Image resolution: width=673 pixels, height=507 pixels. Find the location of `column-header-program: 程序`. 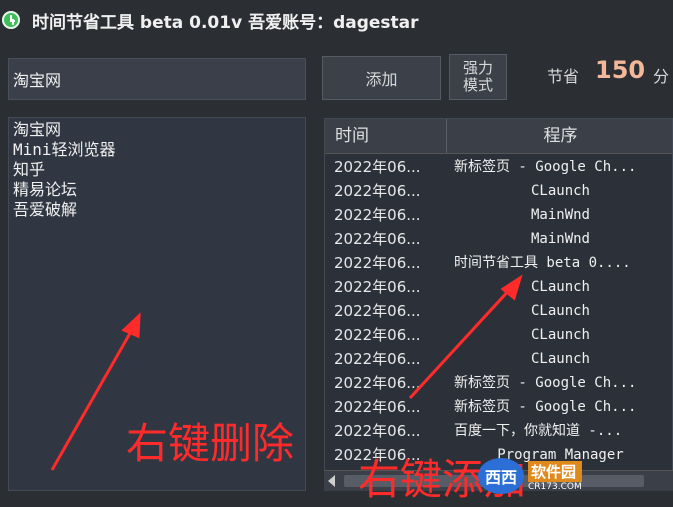

column-header-program: 程序 is located at coordinates (559, 136).